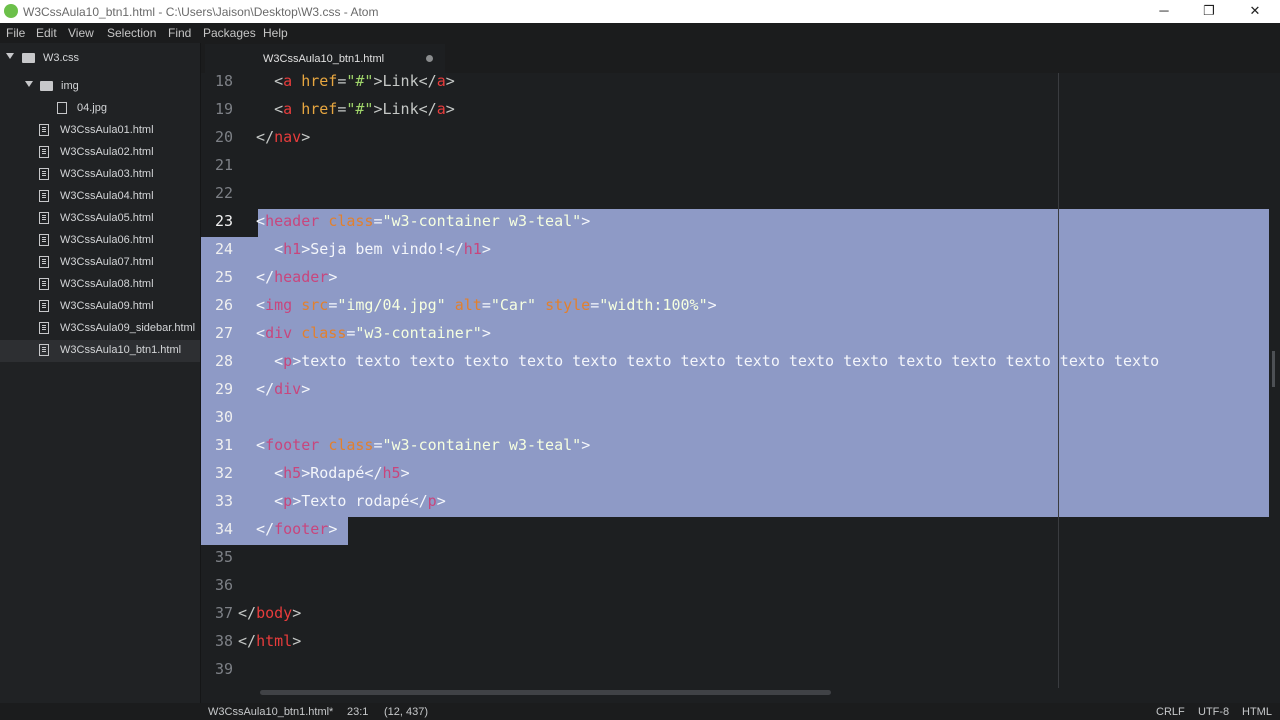  I want to click on code-line: </nav>, so click(274, 137).